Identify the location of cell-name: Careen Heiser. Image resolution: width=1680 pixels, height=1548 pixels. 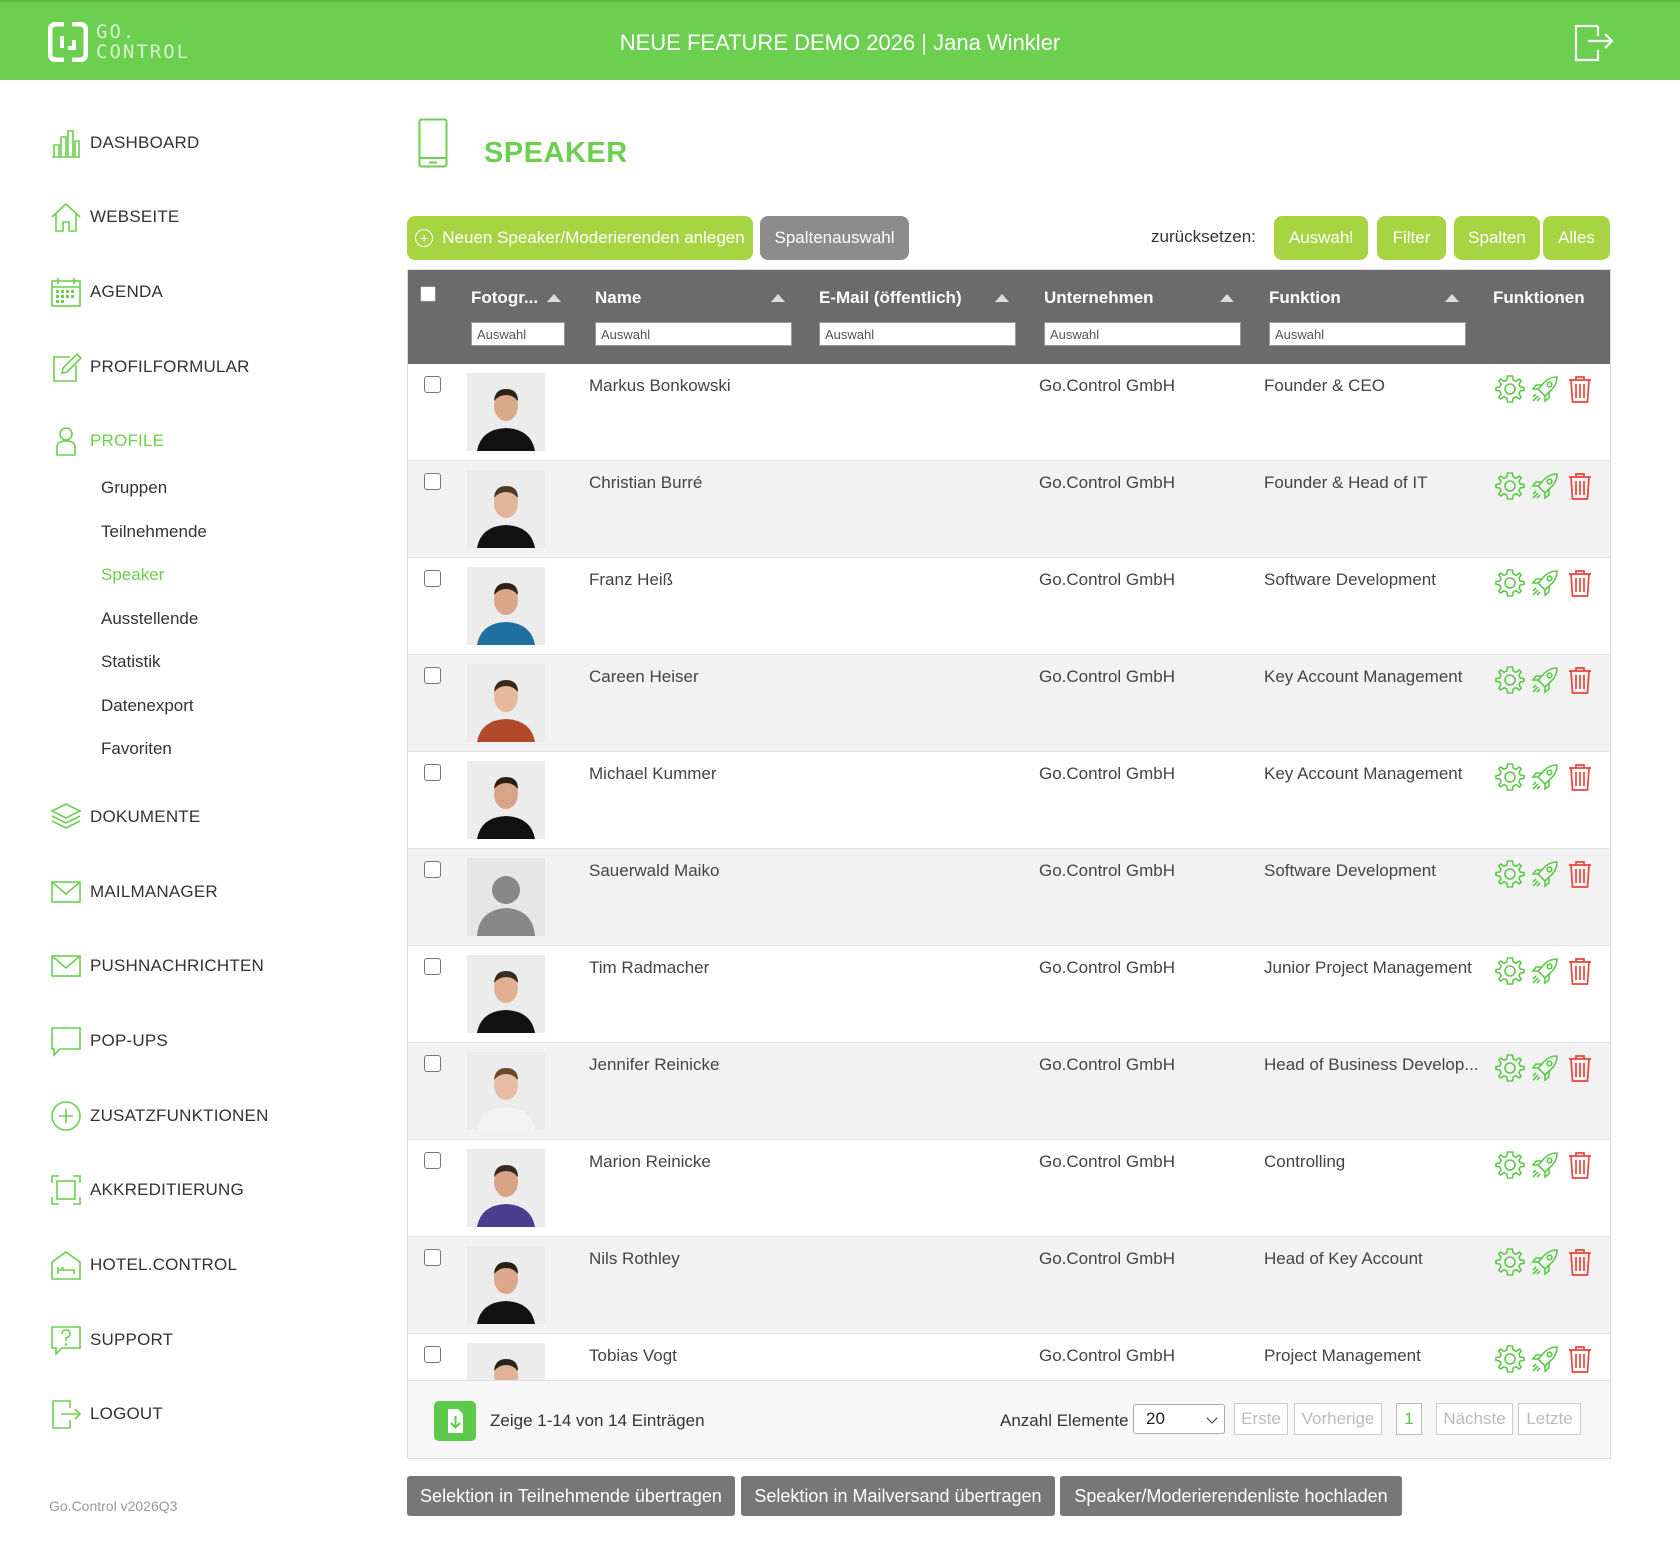
(644, 677).